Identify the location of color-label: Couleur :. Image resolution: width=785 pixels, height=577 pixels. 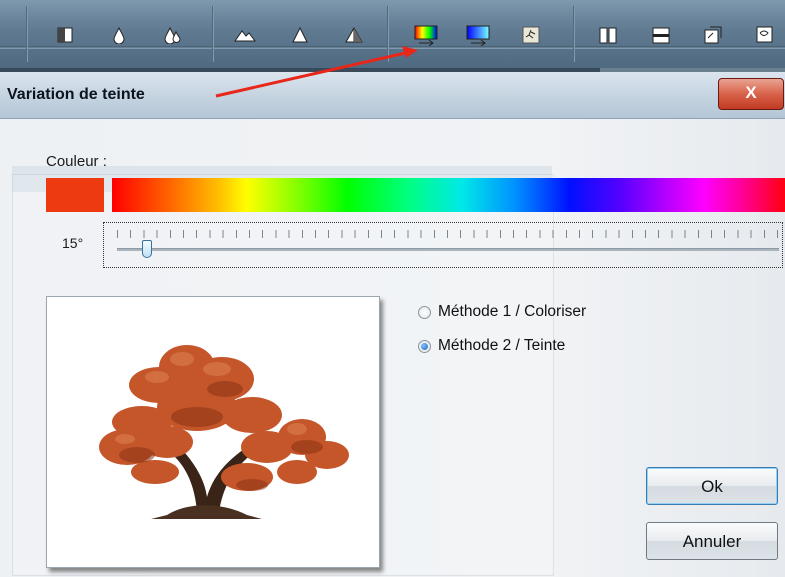
(76, 161).